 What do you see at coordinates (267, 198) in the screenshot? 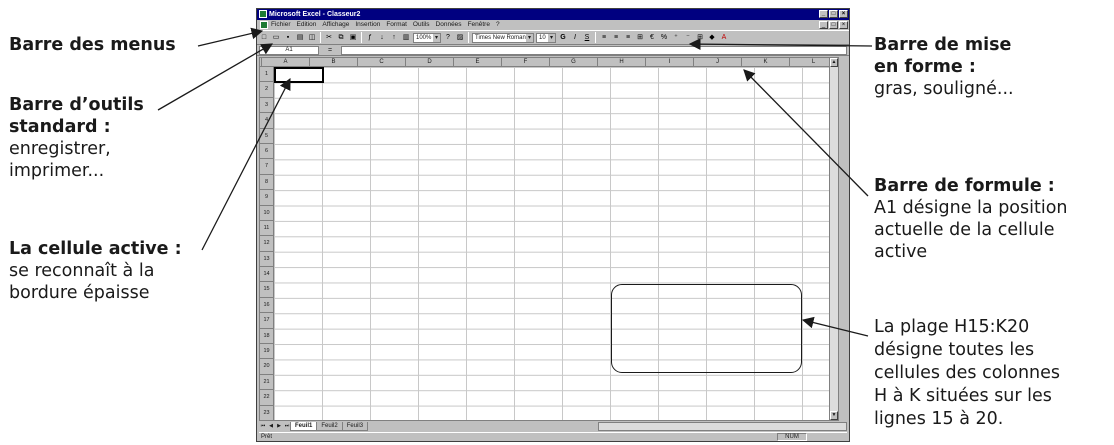
I see `row-header: 9` at bounding box center [267, 198].